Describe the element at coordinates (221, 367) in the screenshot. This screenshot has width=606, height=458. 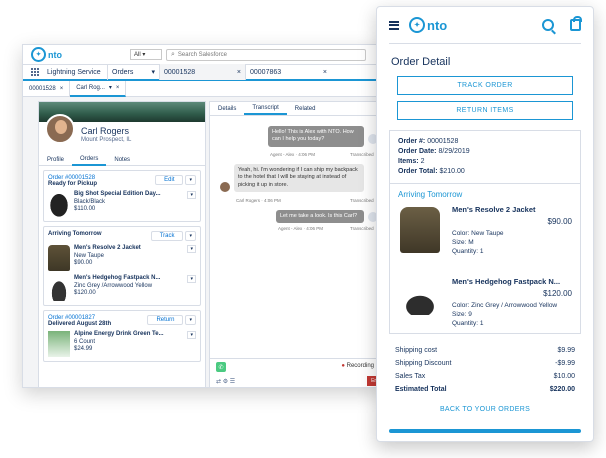
I see `phone-icon: ✆` at that location.